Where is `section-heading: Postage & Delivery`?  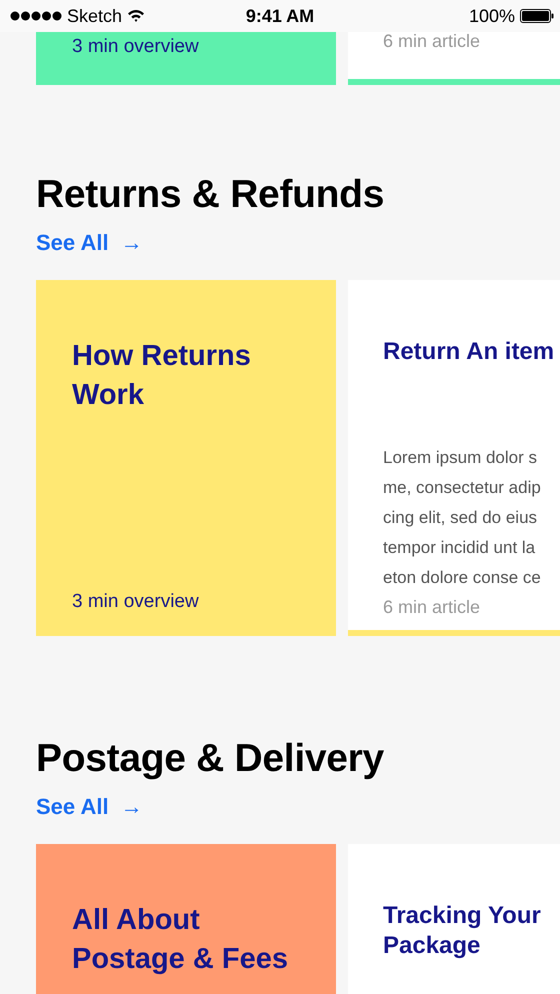 section-heading: Postage & Delivery is located at coordinates (210, 759).